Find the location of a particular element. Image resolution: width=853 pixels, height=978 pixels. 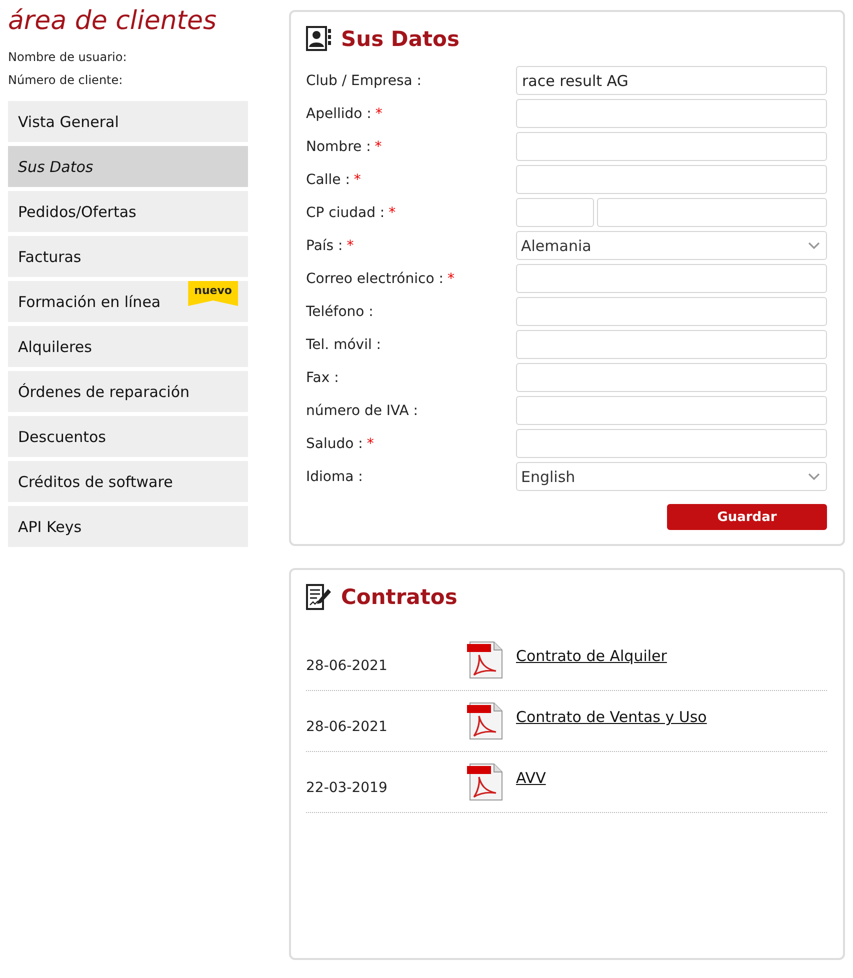

field-label: Nombre : is located at coordinates (338, 146).